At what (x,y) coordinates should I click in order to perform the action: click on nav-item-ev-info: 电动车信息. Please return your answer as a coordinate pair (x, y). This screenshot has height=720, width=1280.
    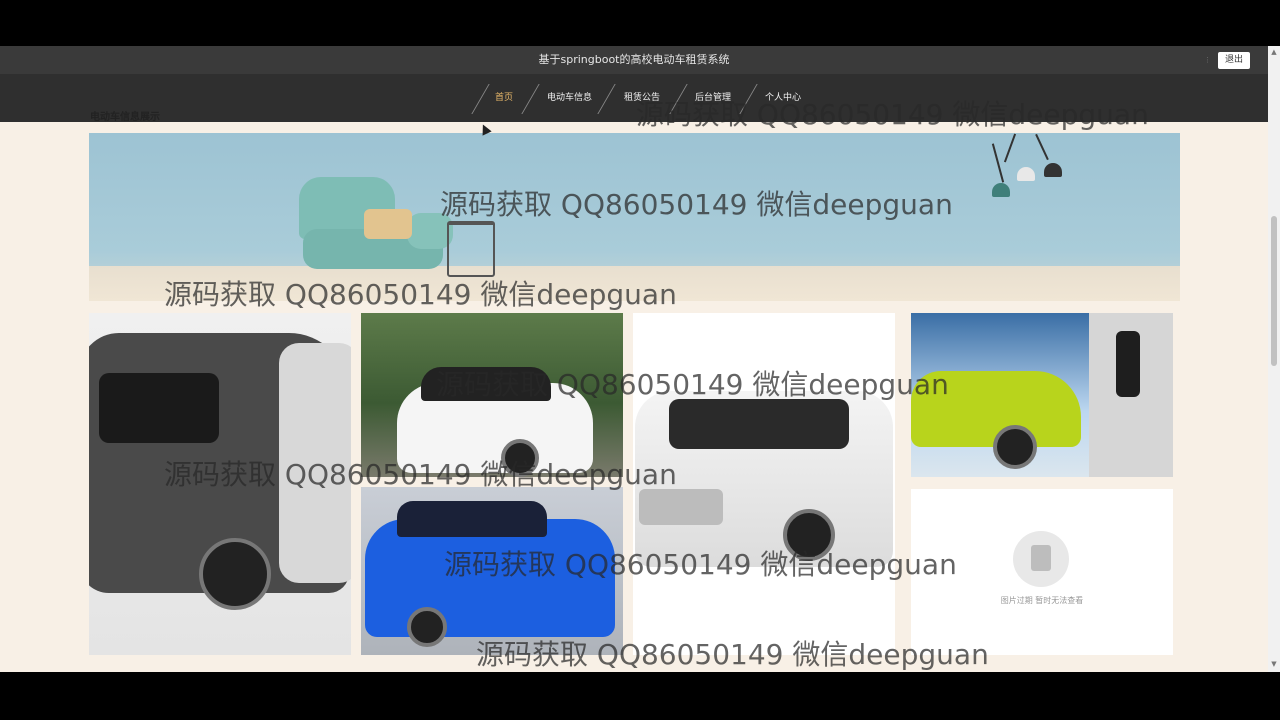
    Looking at the image, I should click on (569, 98).